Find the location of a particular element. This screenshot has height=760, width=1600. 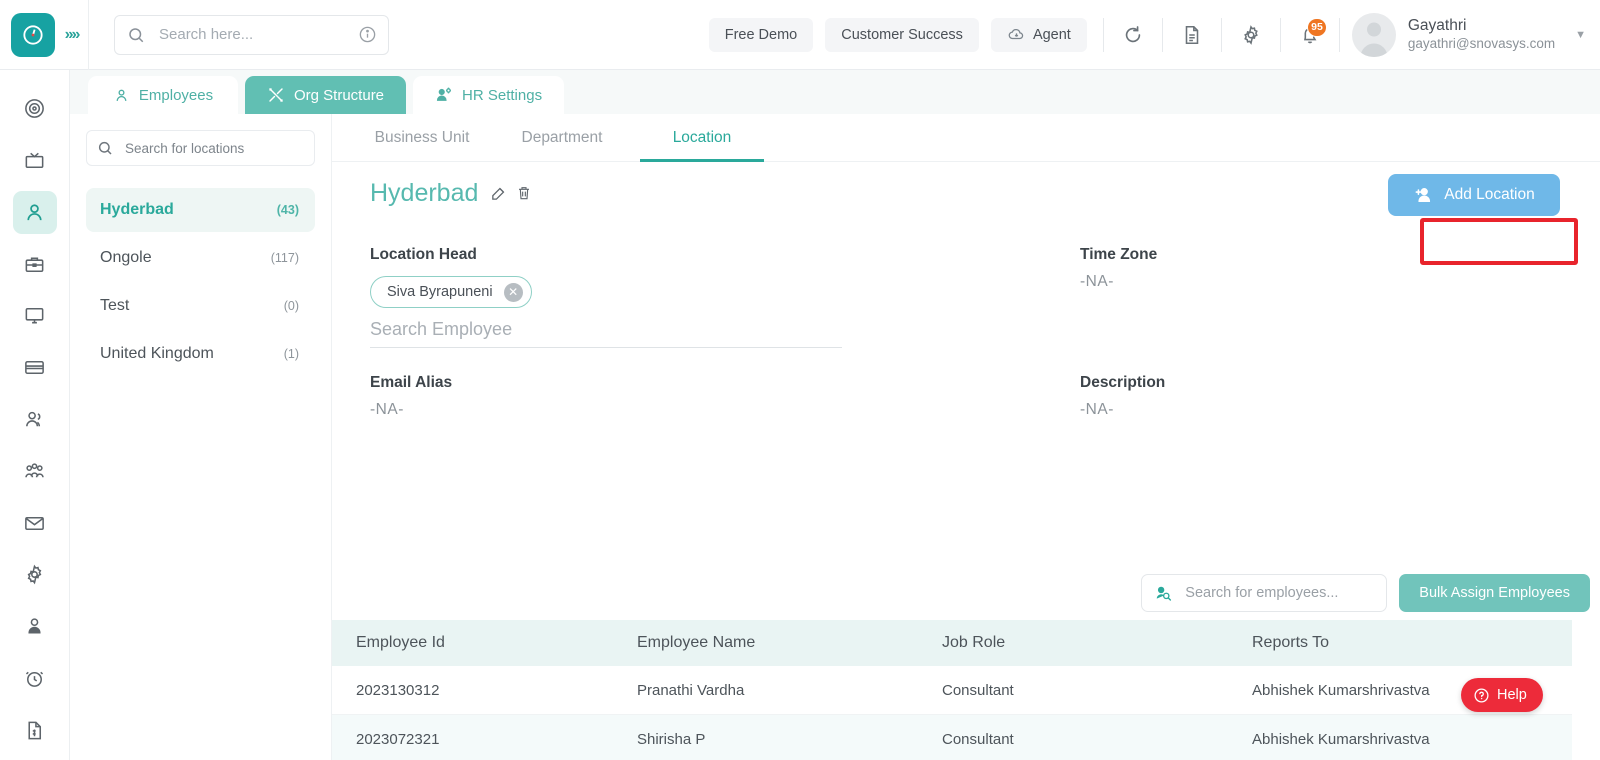

help-button: Help is located at coordinates (1502, 695).